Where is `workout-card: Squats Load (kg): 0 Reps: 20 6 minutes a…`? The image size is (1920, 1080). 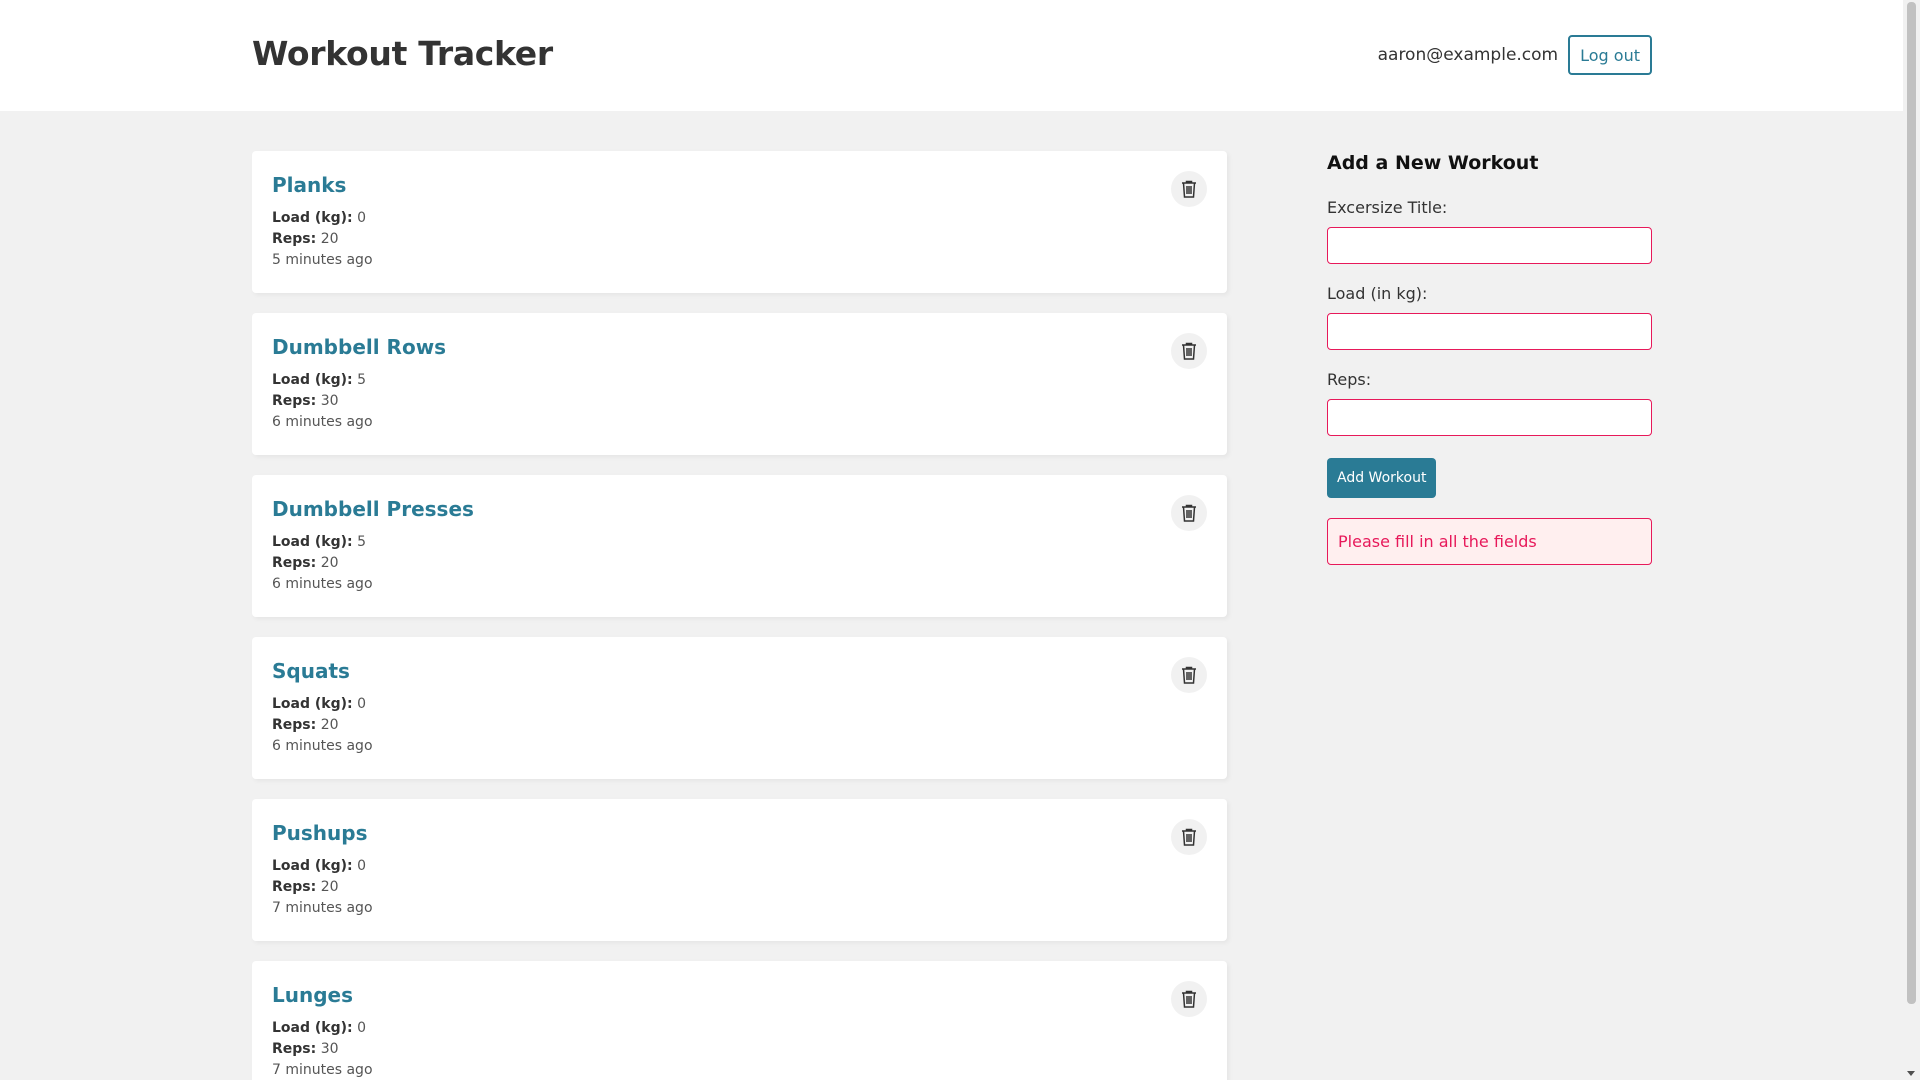 workout-card: Squats Load (kg): 0 Reps: 20 6 minutes a… is located at coordinates (739, 708).